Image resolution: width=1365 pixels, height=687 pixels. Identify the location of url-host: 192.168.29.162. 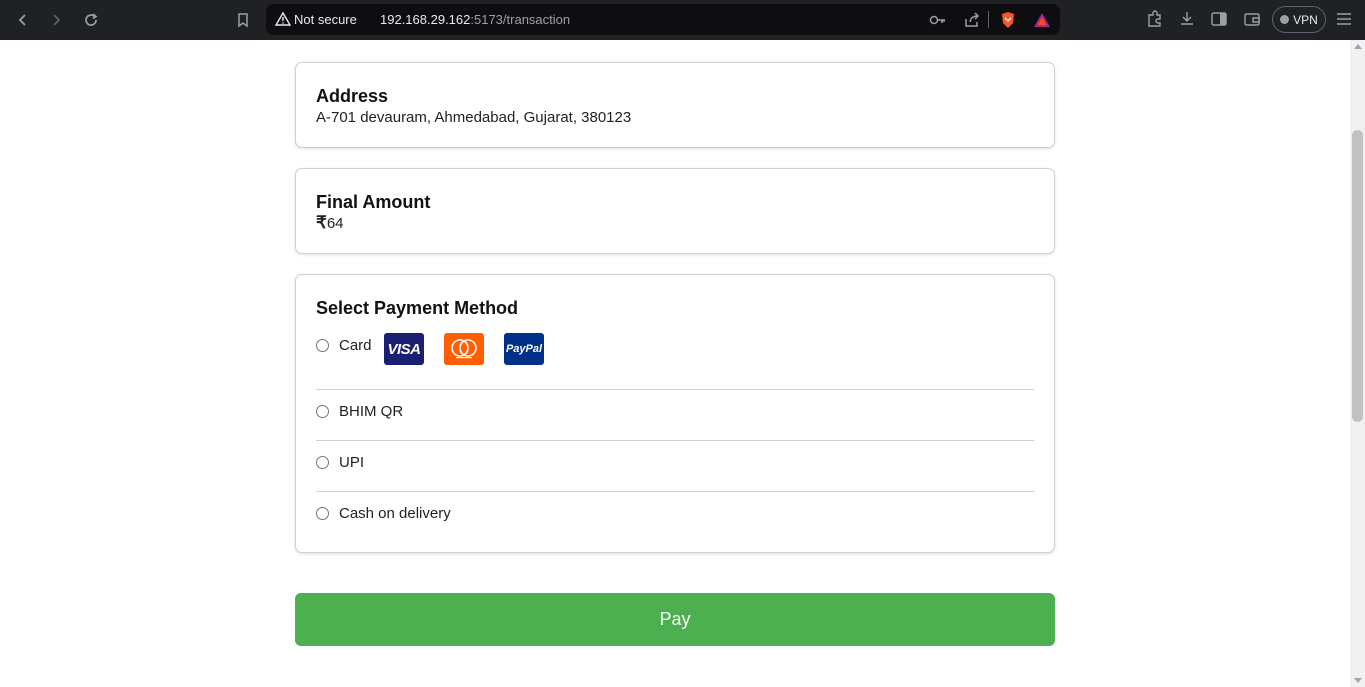
(425, 19).